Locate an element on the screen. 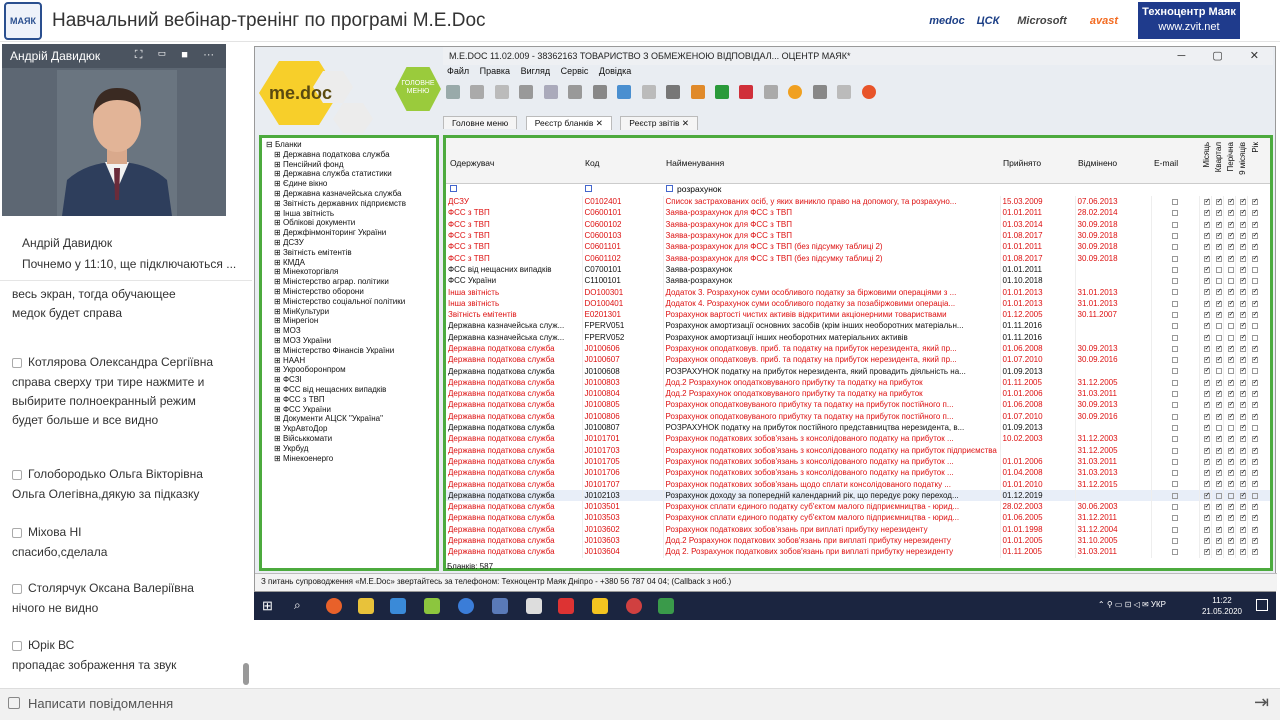 The height and width of the screenshot is (720, 1280). report-icon is located at coordinates (648, 92).